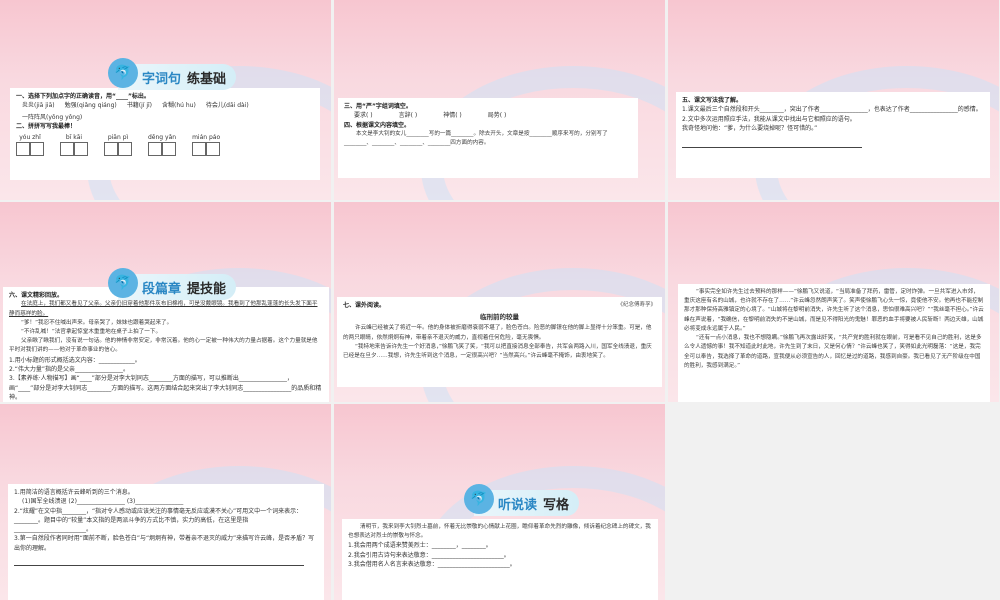 The width and height of the screenshot is (1000, 600). Describe the element at coordinates (83, 96) in the screenshot. I see `question-1: 一、选择下列加点字的正确读音，用“____”标出。` at that location.